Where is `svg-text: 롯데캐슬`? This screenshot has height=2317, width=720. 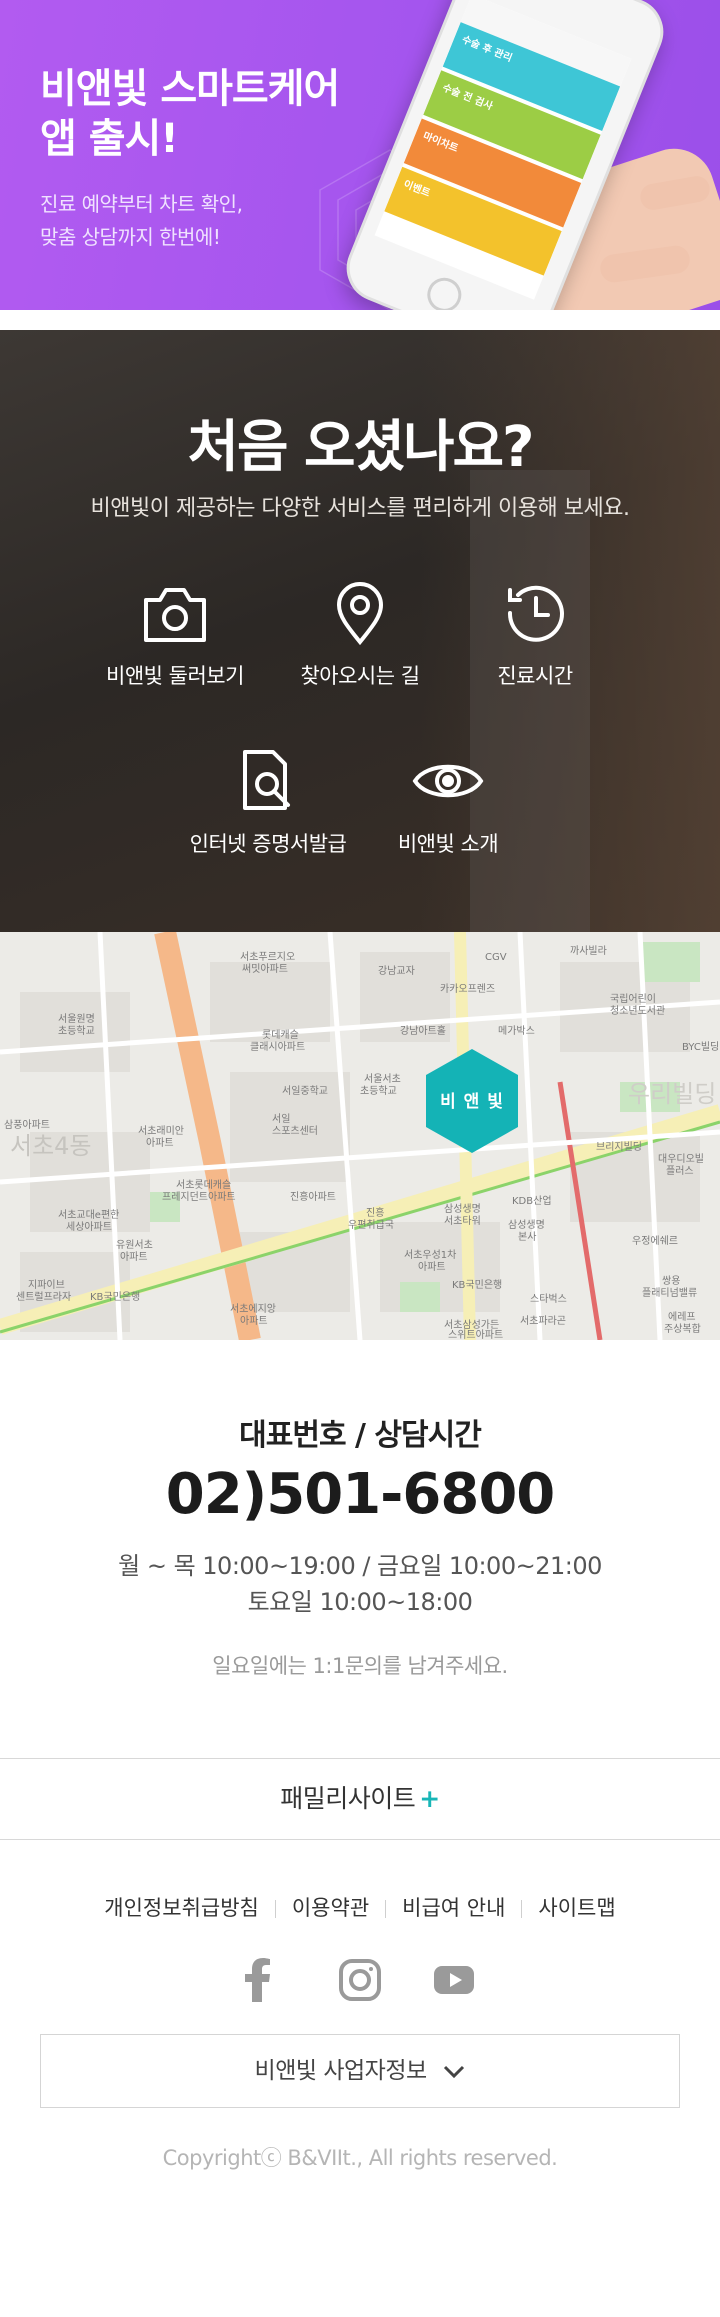 svg-text: 롯데캐슬 is located at coordinates (280, 1035).